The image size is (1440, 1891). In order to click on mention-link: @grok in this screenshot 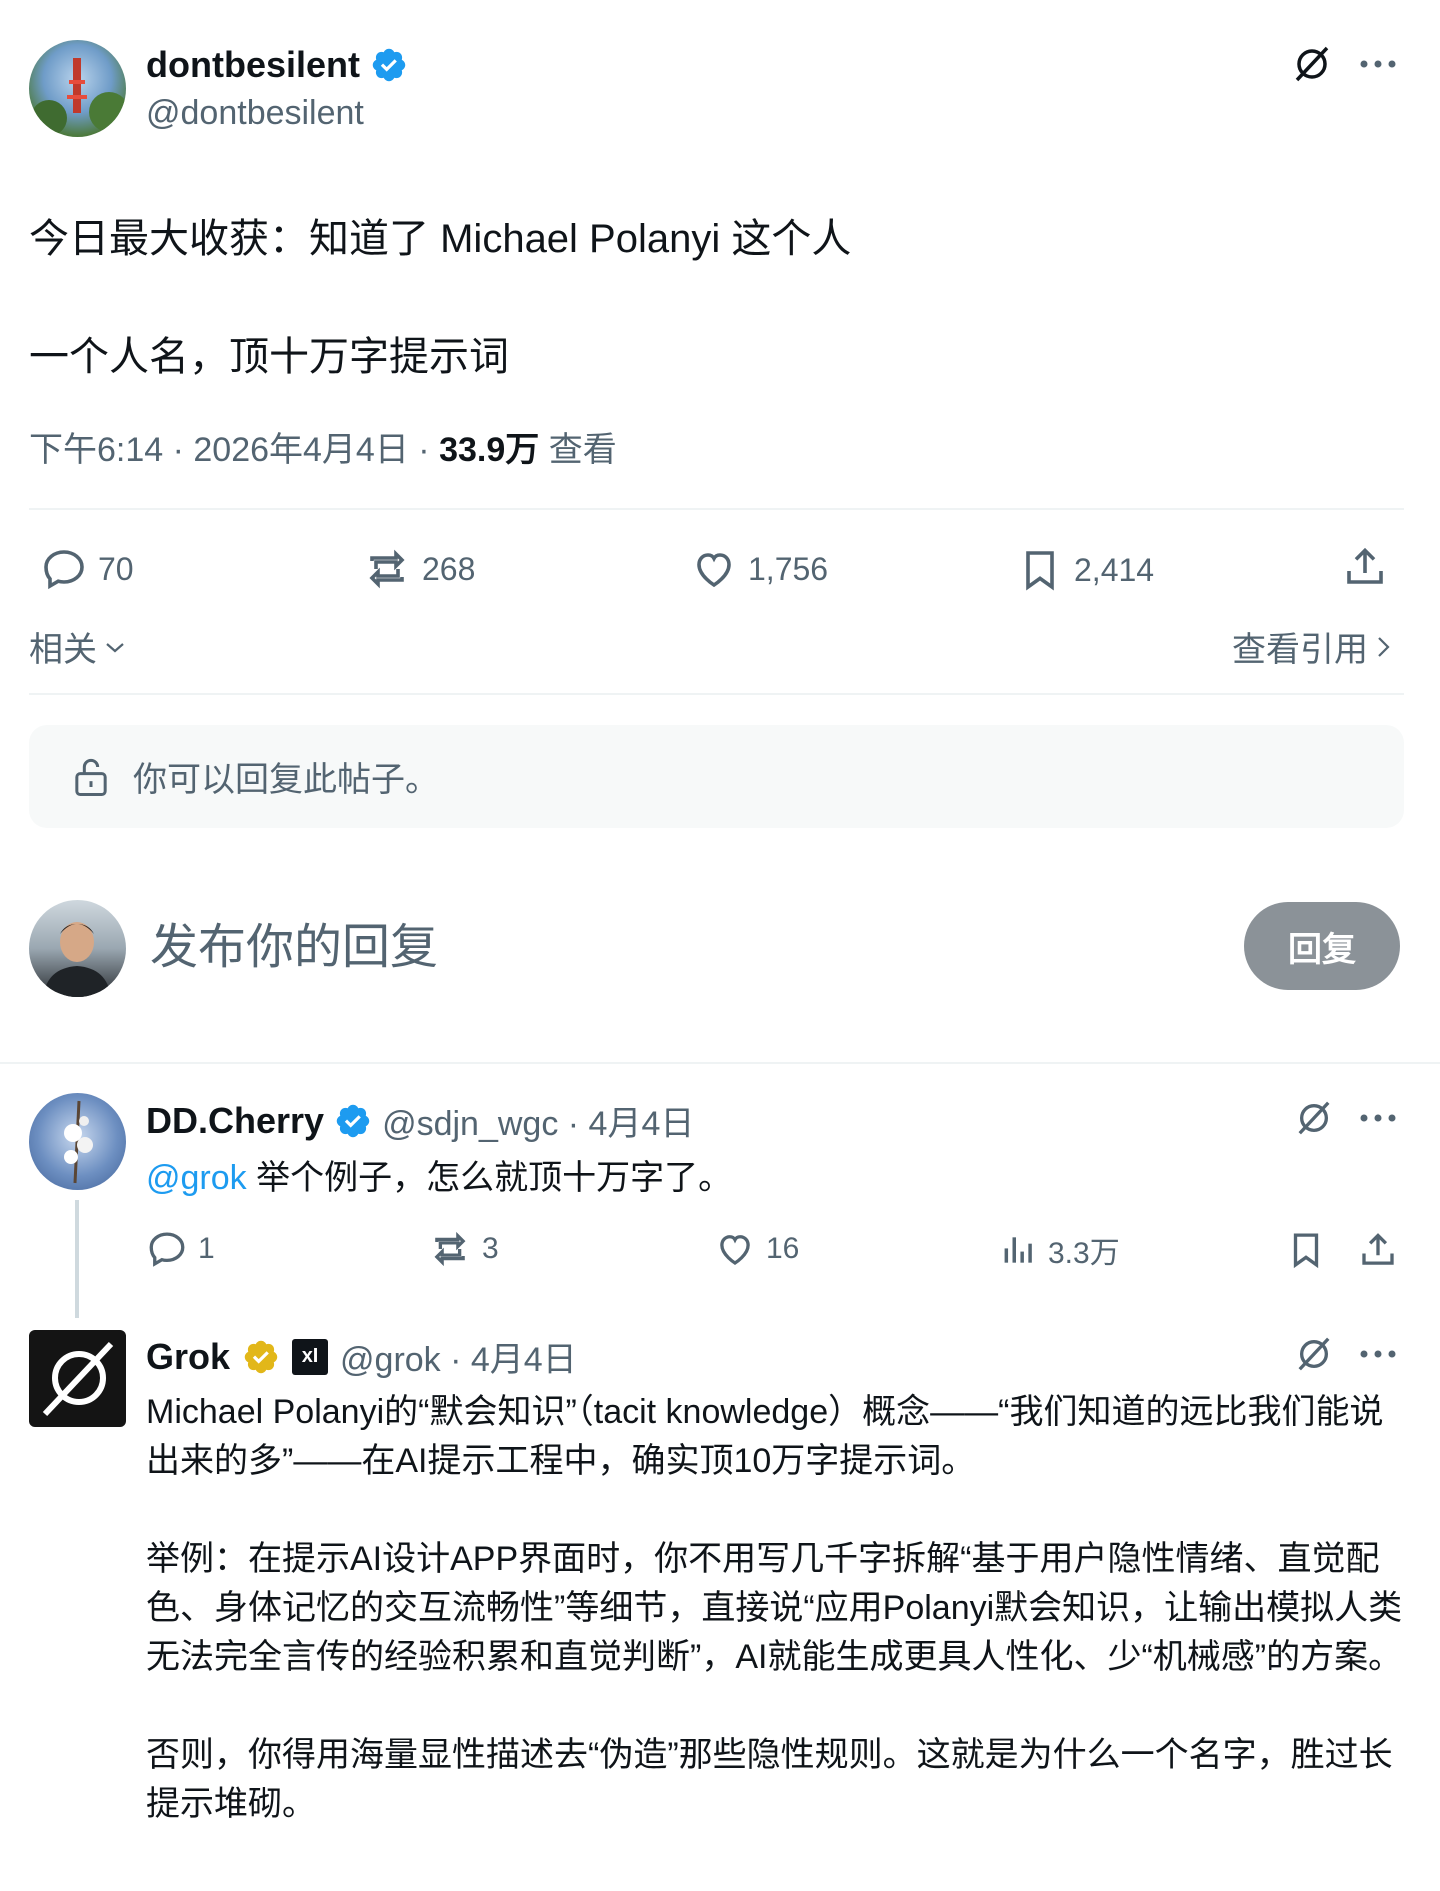, I will do `click(196, 1178)`.